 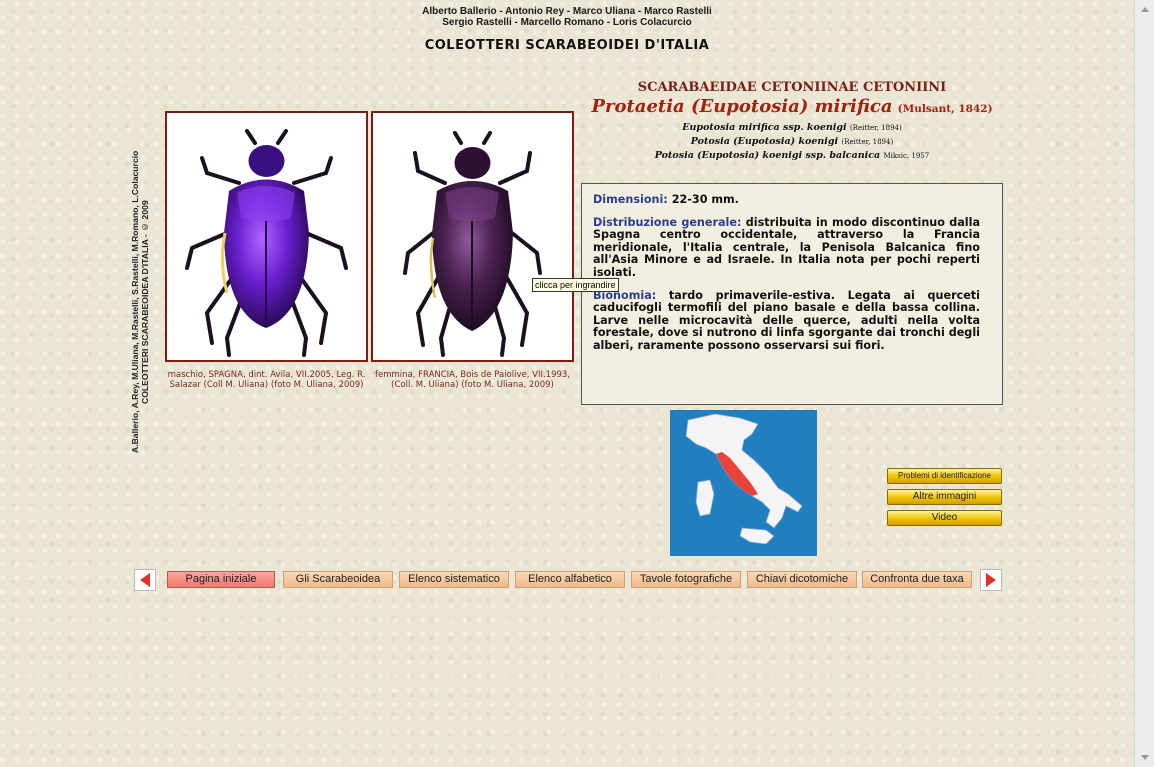 I want to click on nav-scarabeoidea: Gli Scarabeoidea, so click(x=338, y=579).